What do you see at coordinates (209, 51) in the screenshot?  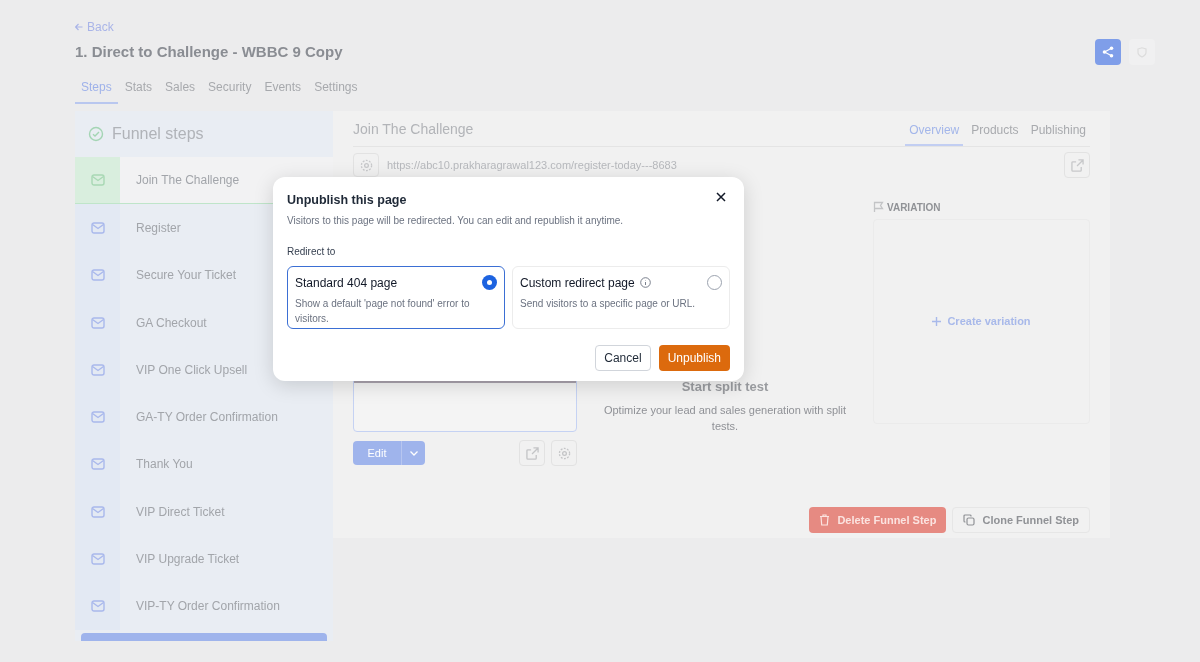 I see `page-title: 1. Direct to Challenge - WBBC 9 Copy` at bounding box center [209, 51].